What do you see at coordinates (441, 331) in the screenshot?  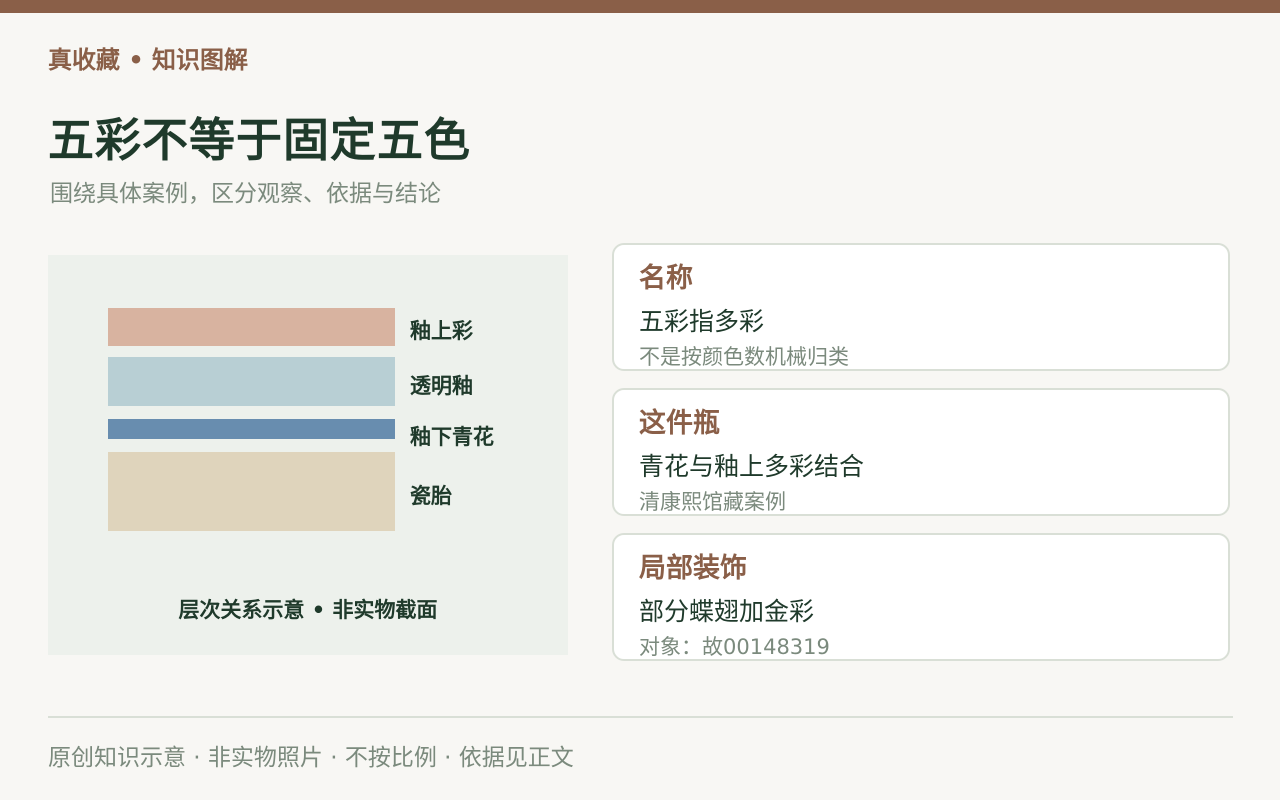 I see `layer-label-overglaze: 釉上彩` at bounding box center [441, 331].